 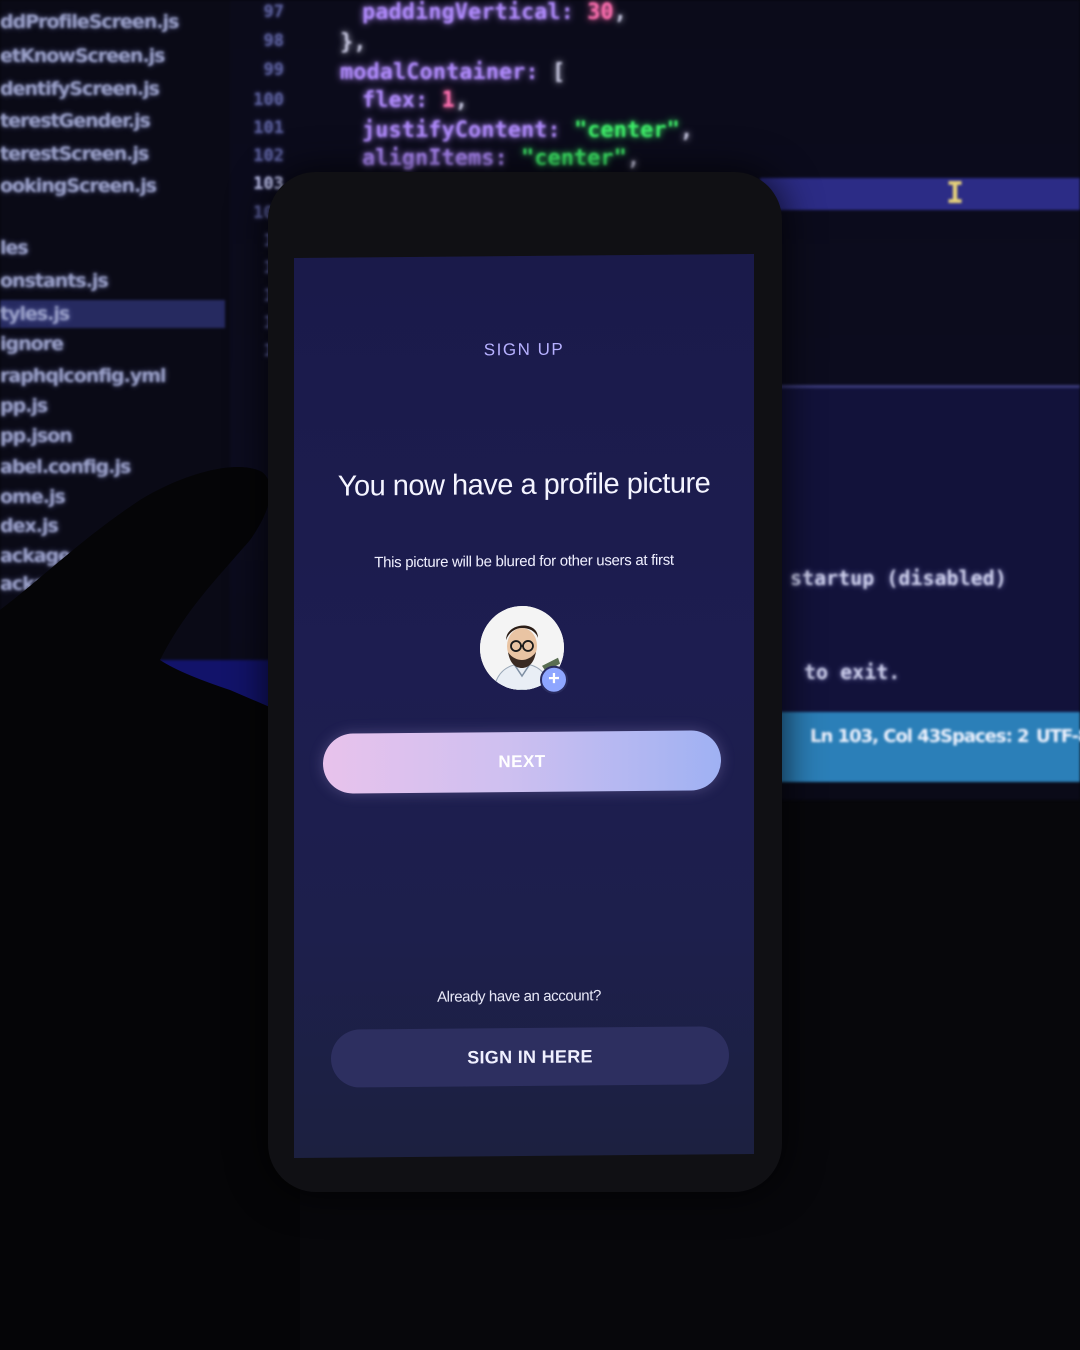 What do you see at coordinates (75, 121) in the screenshot?
I see `file-item: terestGender.js` at bounding box center [75, 121].